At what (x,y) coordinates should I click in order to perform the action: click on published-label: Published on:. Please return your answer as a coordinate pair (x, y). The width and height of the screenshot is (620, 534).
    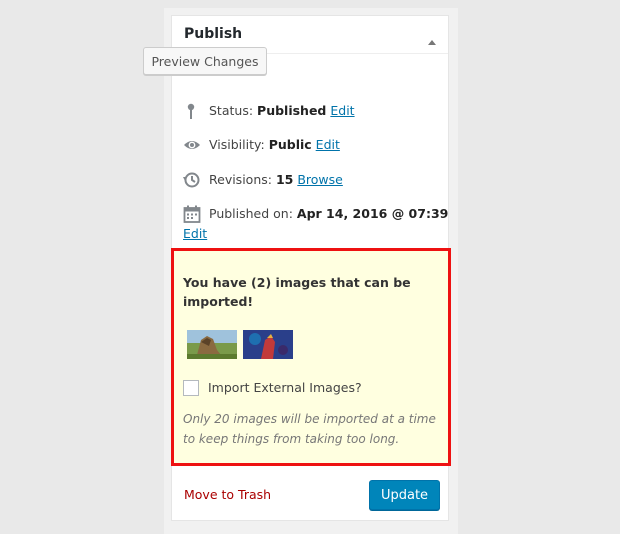
    Looking at the image, I should click on (251, 213).